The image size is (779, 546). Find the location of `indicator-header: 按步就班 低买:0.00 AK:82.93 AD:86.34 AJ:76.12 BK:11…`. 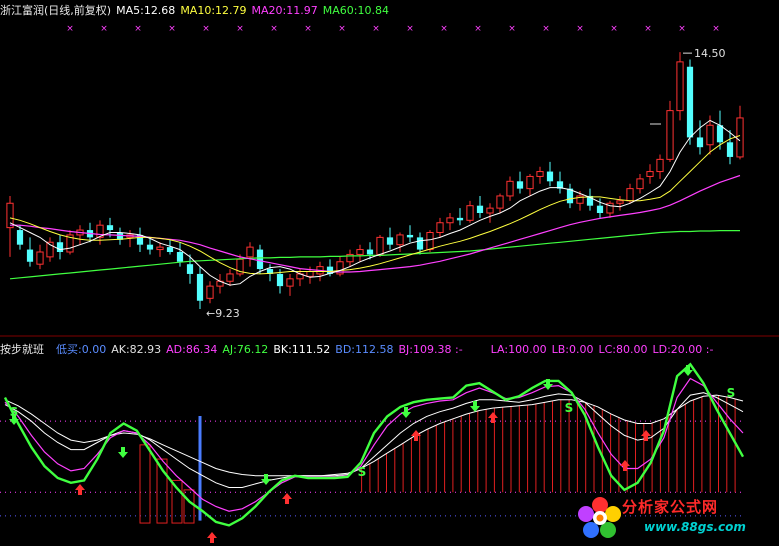

indicator-header: 按步就班 低买:0.00 AK:82.93 AD:86.34 AJ:76.12 BK:11… is located at coordinates (359, 349).